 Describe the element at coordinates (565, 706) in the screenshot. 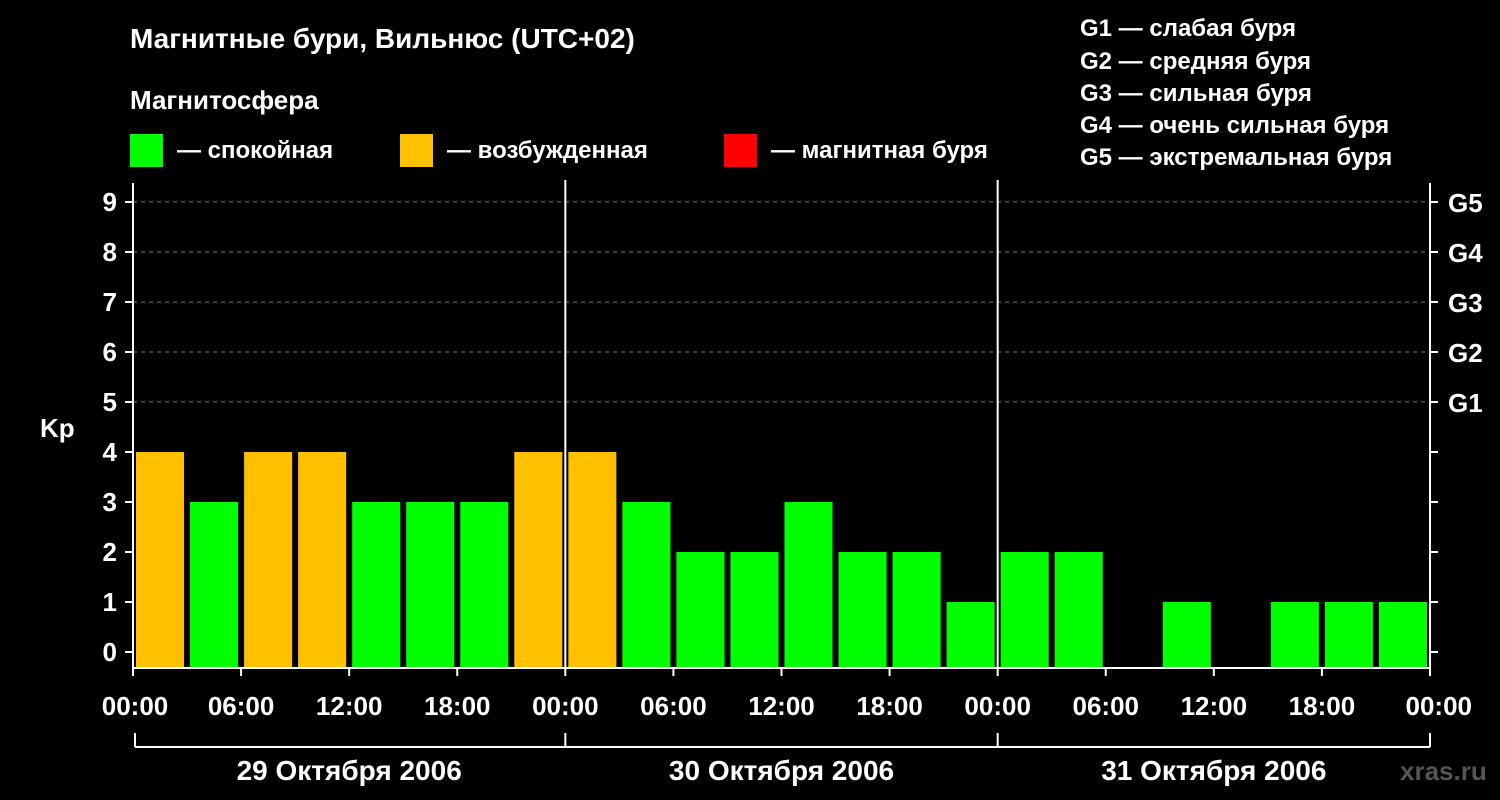

I see `x-tick-label-4: 00:00` at that location.